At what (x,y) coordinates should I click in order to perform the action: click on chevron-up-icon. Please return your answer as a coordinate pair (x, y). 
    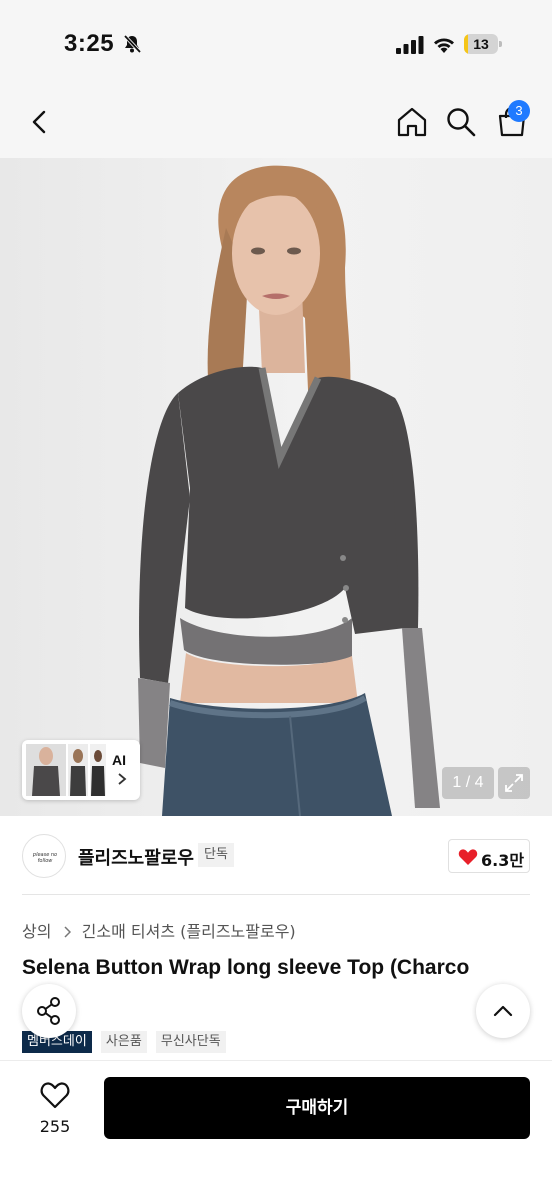
    Looking at the image, I should click on (503, 1011).